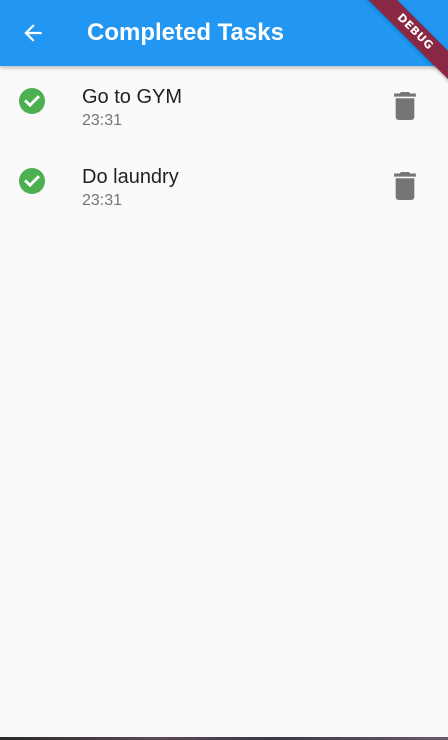  Describe the element at coordinates (224, 106) in the screenshot. I see `task-item: Go to GYM 23:31` at that location.